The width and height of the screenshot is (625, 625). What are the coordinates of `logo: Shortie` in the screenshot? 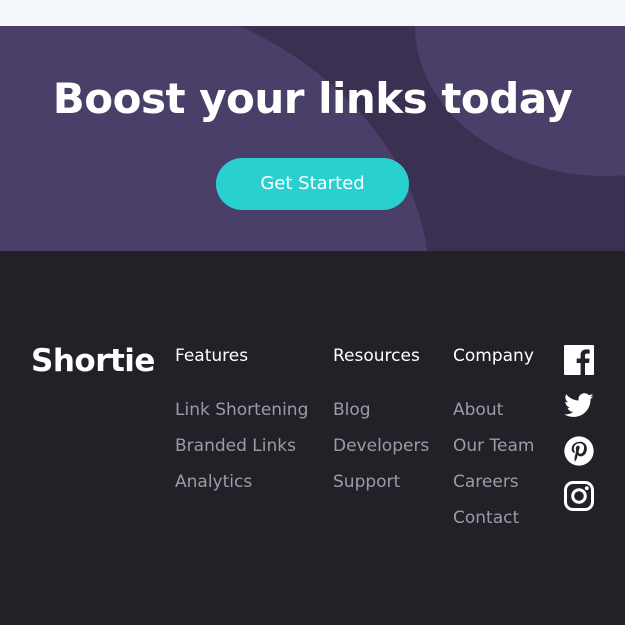 It's located at (93, 361).